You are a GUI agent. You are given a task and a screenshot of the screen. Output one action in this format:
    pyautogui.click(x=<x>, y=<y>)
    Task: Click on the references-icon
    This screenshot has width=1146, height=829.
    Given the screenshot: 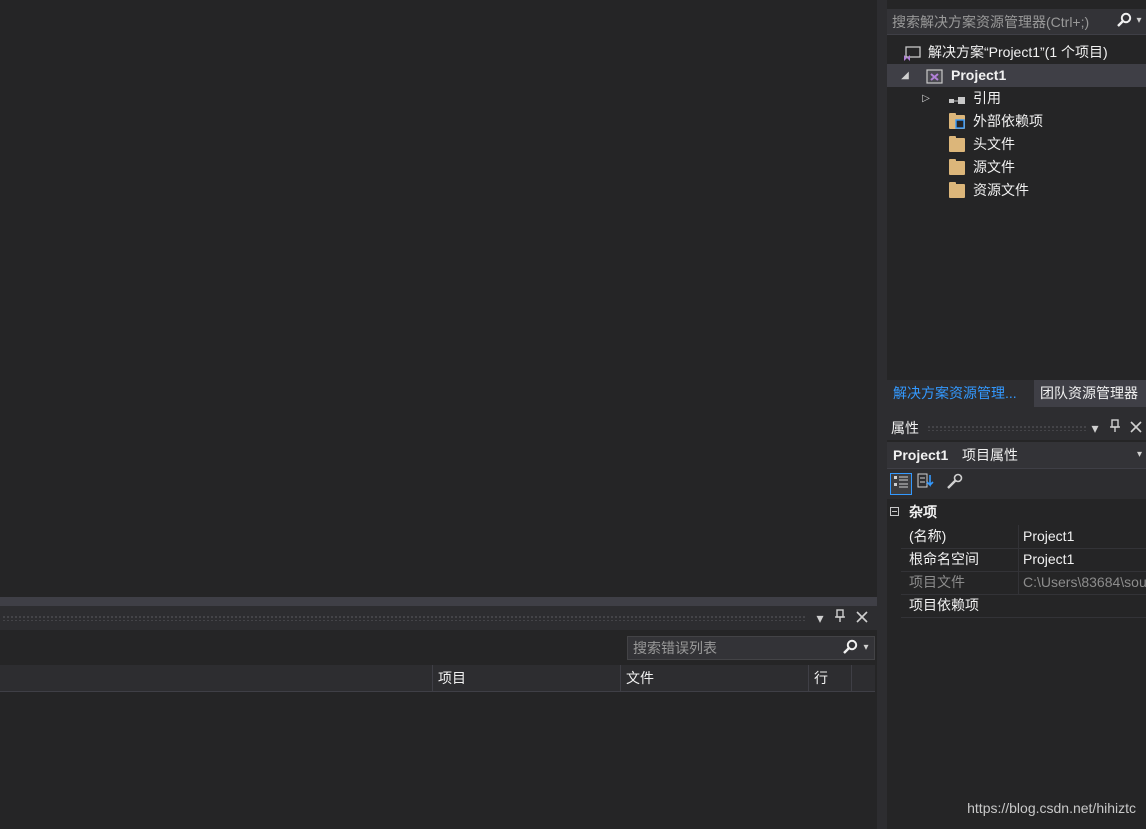 What is the action you would take?
    pyautogui.click(x=956, y=99)
    